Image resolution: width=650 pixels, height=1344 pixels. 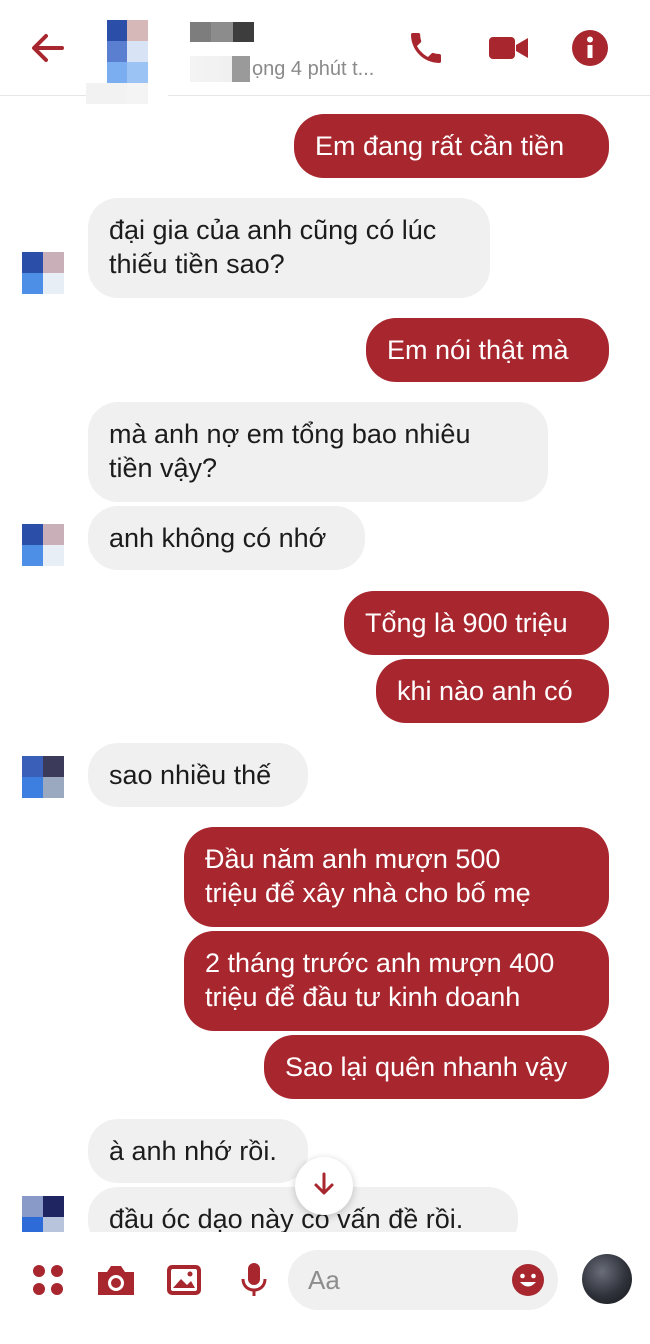 I want to click on message-input-placeholder: Aa, so click(x=324, y=1280).